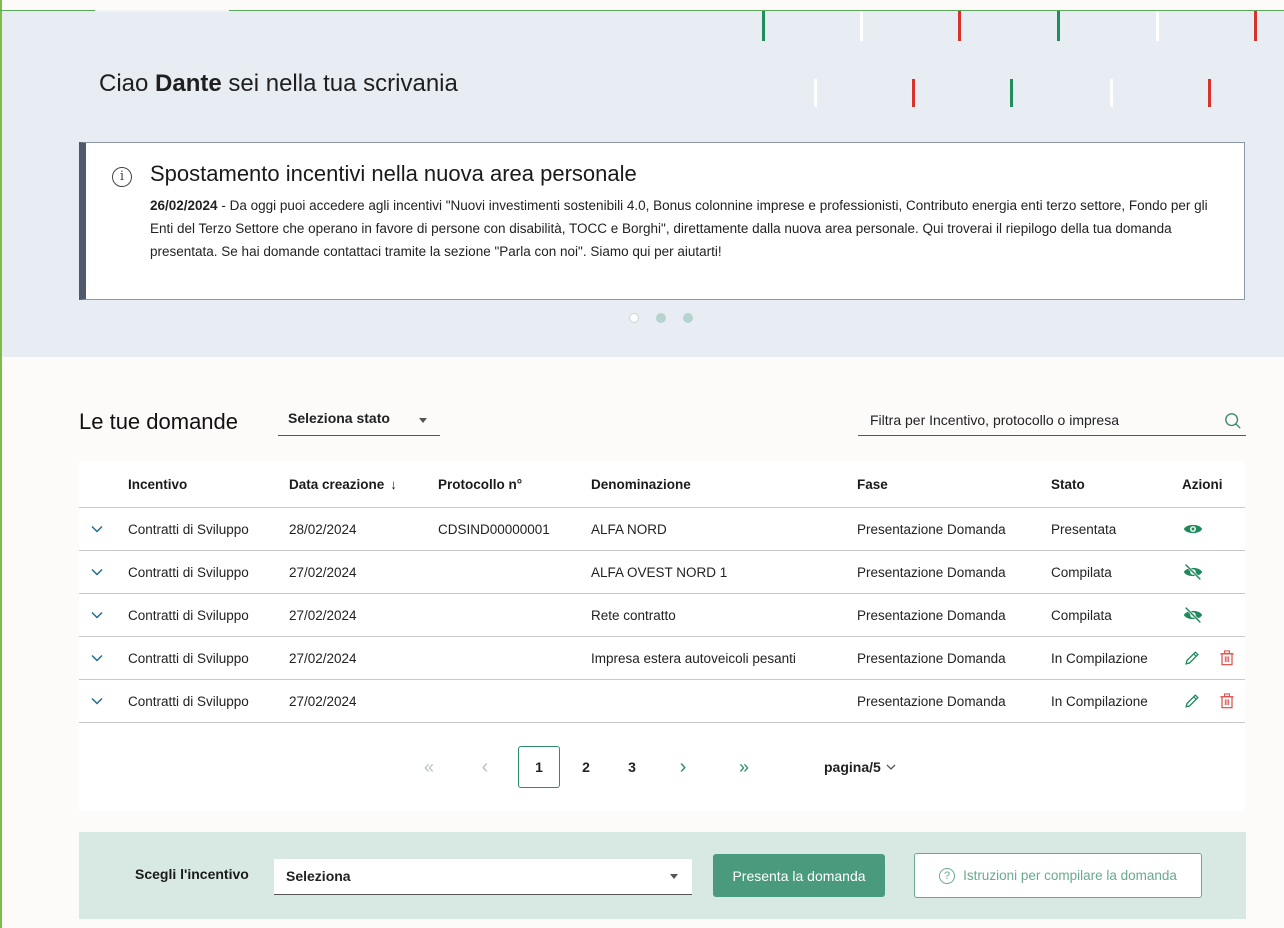 This screenshot has height=928, width=1284. What do you see at coordinates (872, 484) in the screenshot?
I see `header-fase: Fase` at bounding box center [872, 484].